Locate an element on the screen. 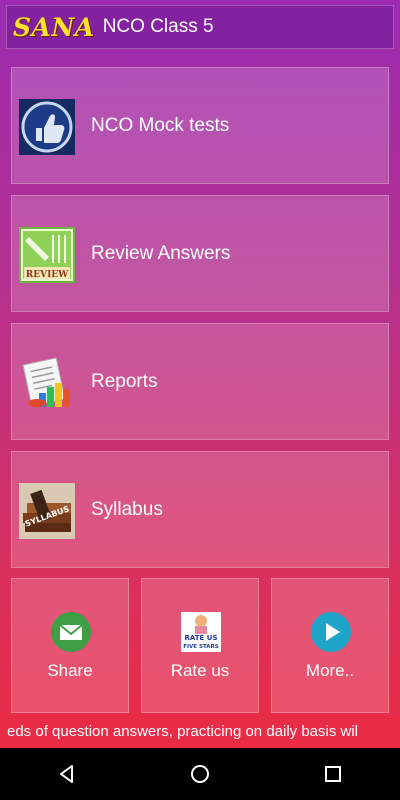 The width and height of the screenshot is (400, 800). share-label: Share is located at coordinates (70, 670).